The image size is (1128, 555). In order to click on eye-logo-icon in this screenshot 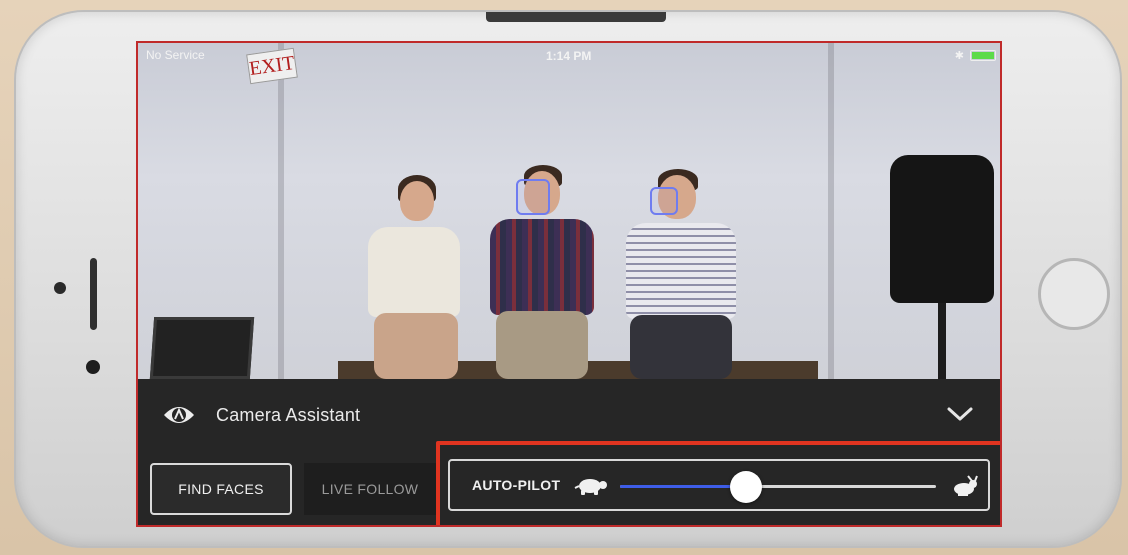, I will do `click(179, 415)`.